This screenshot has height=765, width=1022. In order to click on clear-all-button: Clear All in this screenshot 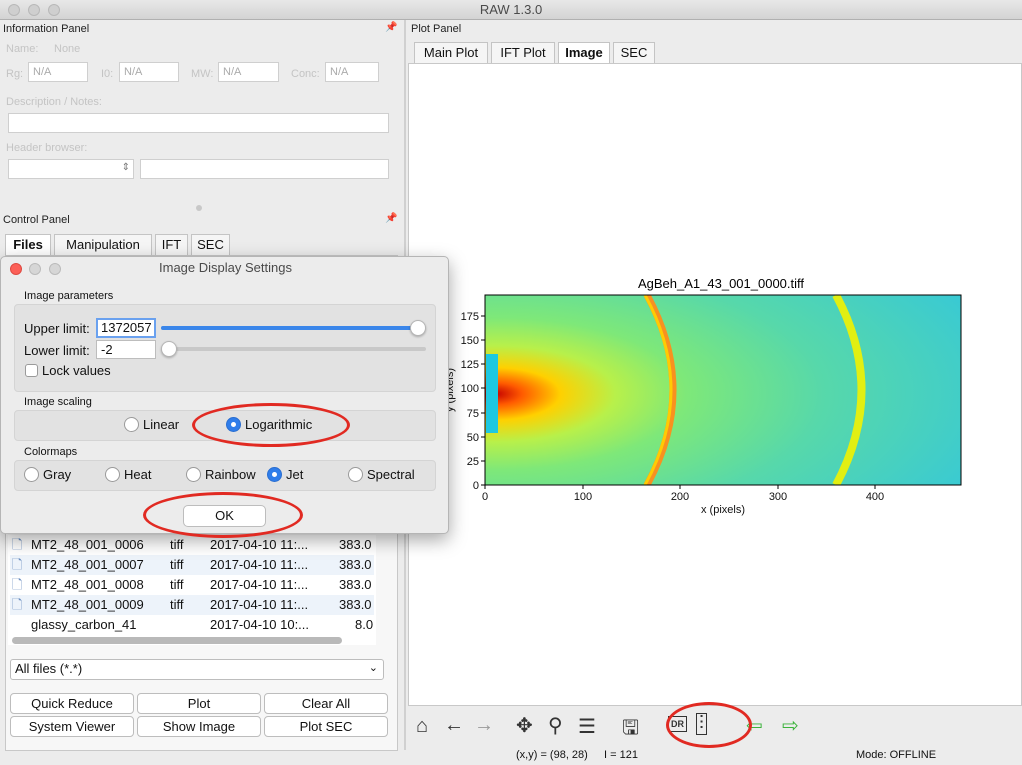, I will do `click(326, 703)`.